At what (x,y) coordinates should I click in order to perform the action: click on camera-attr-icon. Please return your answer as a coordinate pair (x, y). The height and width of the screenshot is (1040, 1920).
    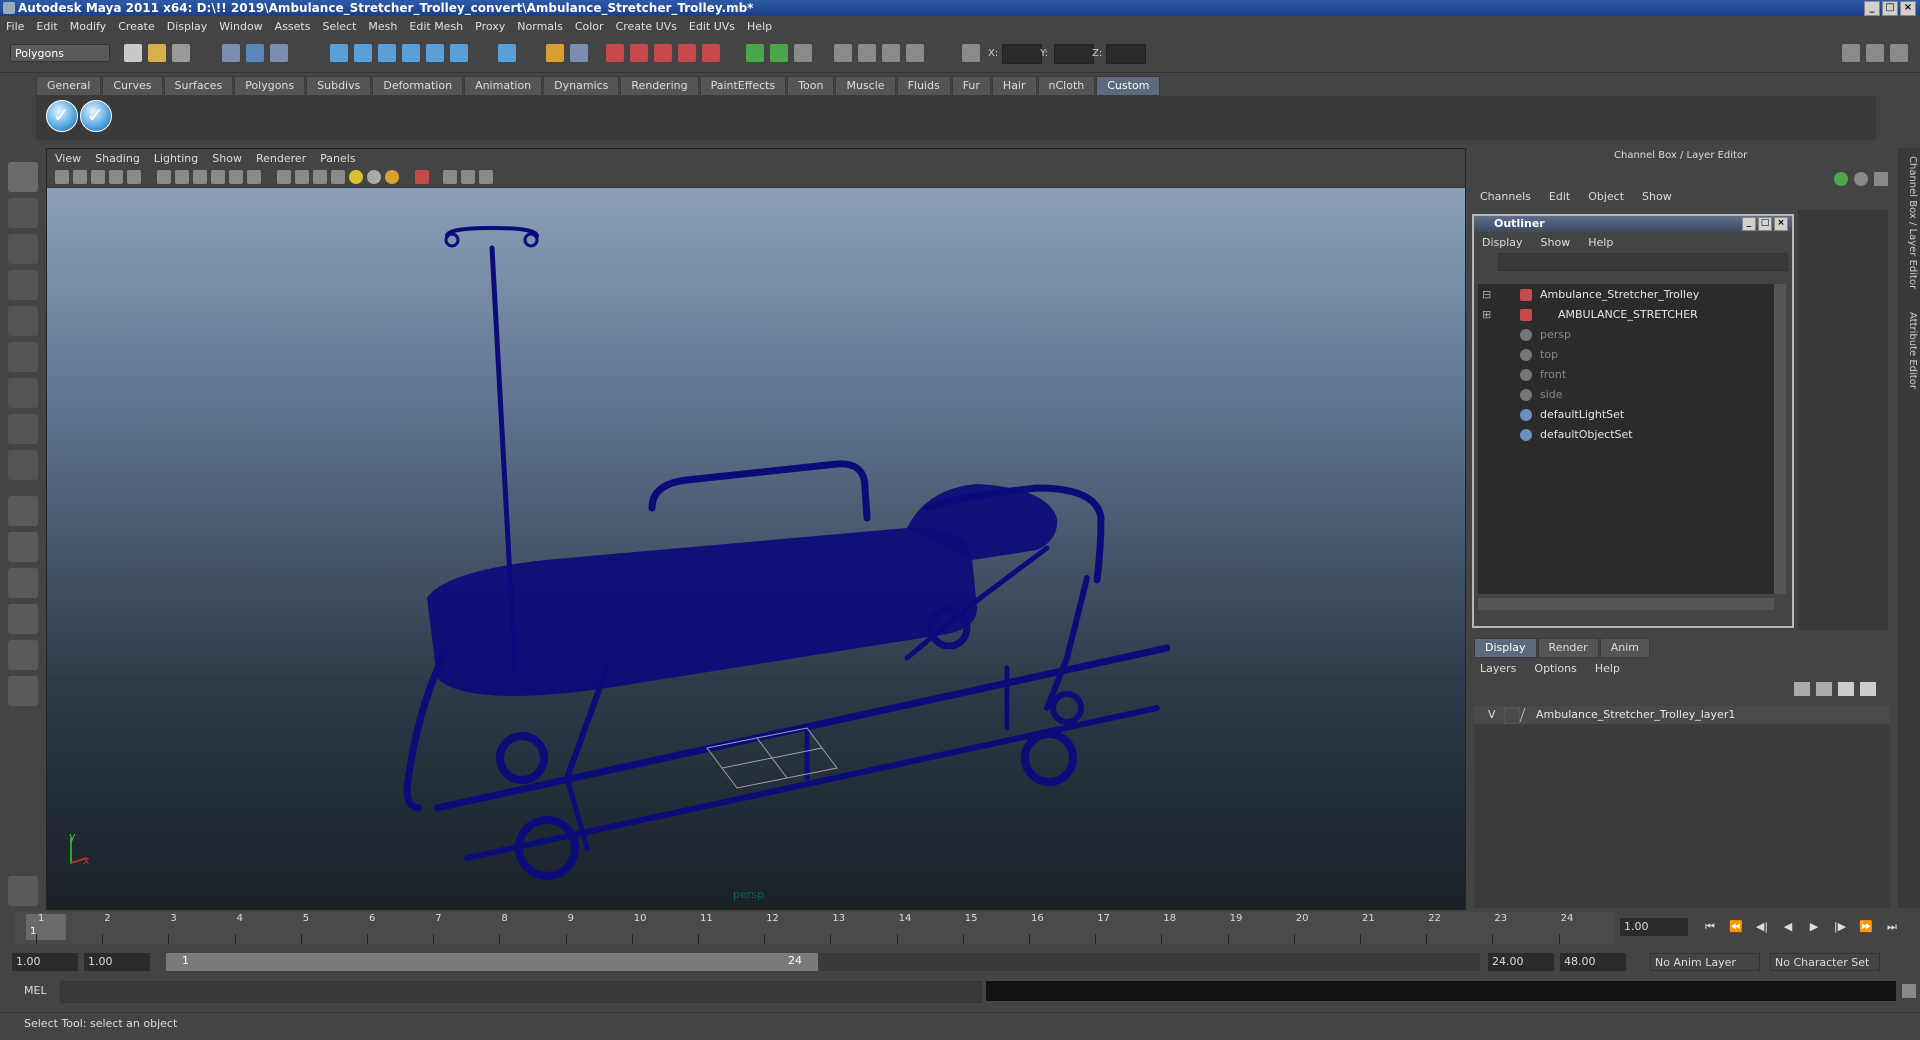
    Looking at the image, I should click on (80, 177).